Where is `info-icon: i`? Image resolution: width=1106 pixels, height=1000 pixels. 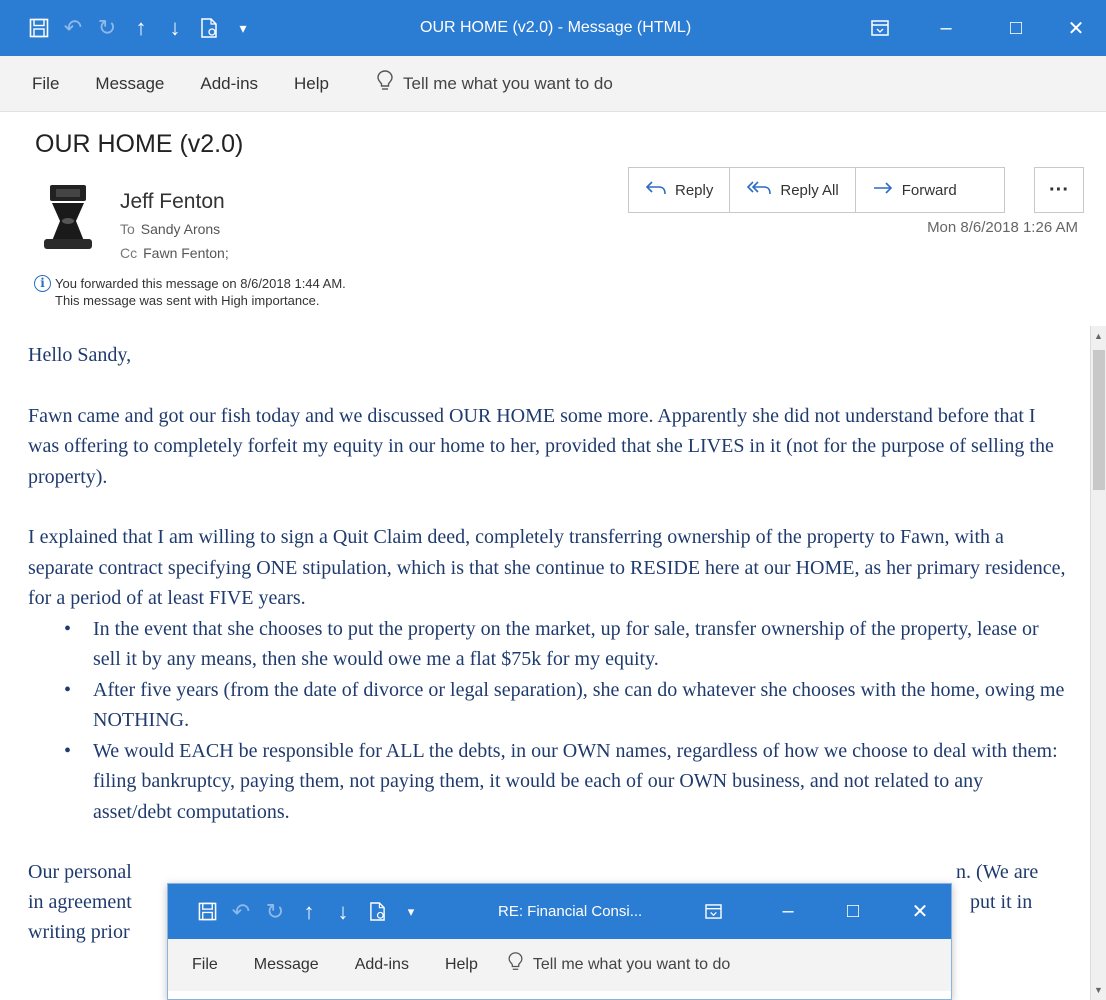 info-icon: i is located at coordinates (42, 283).